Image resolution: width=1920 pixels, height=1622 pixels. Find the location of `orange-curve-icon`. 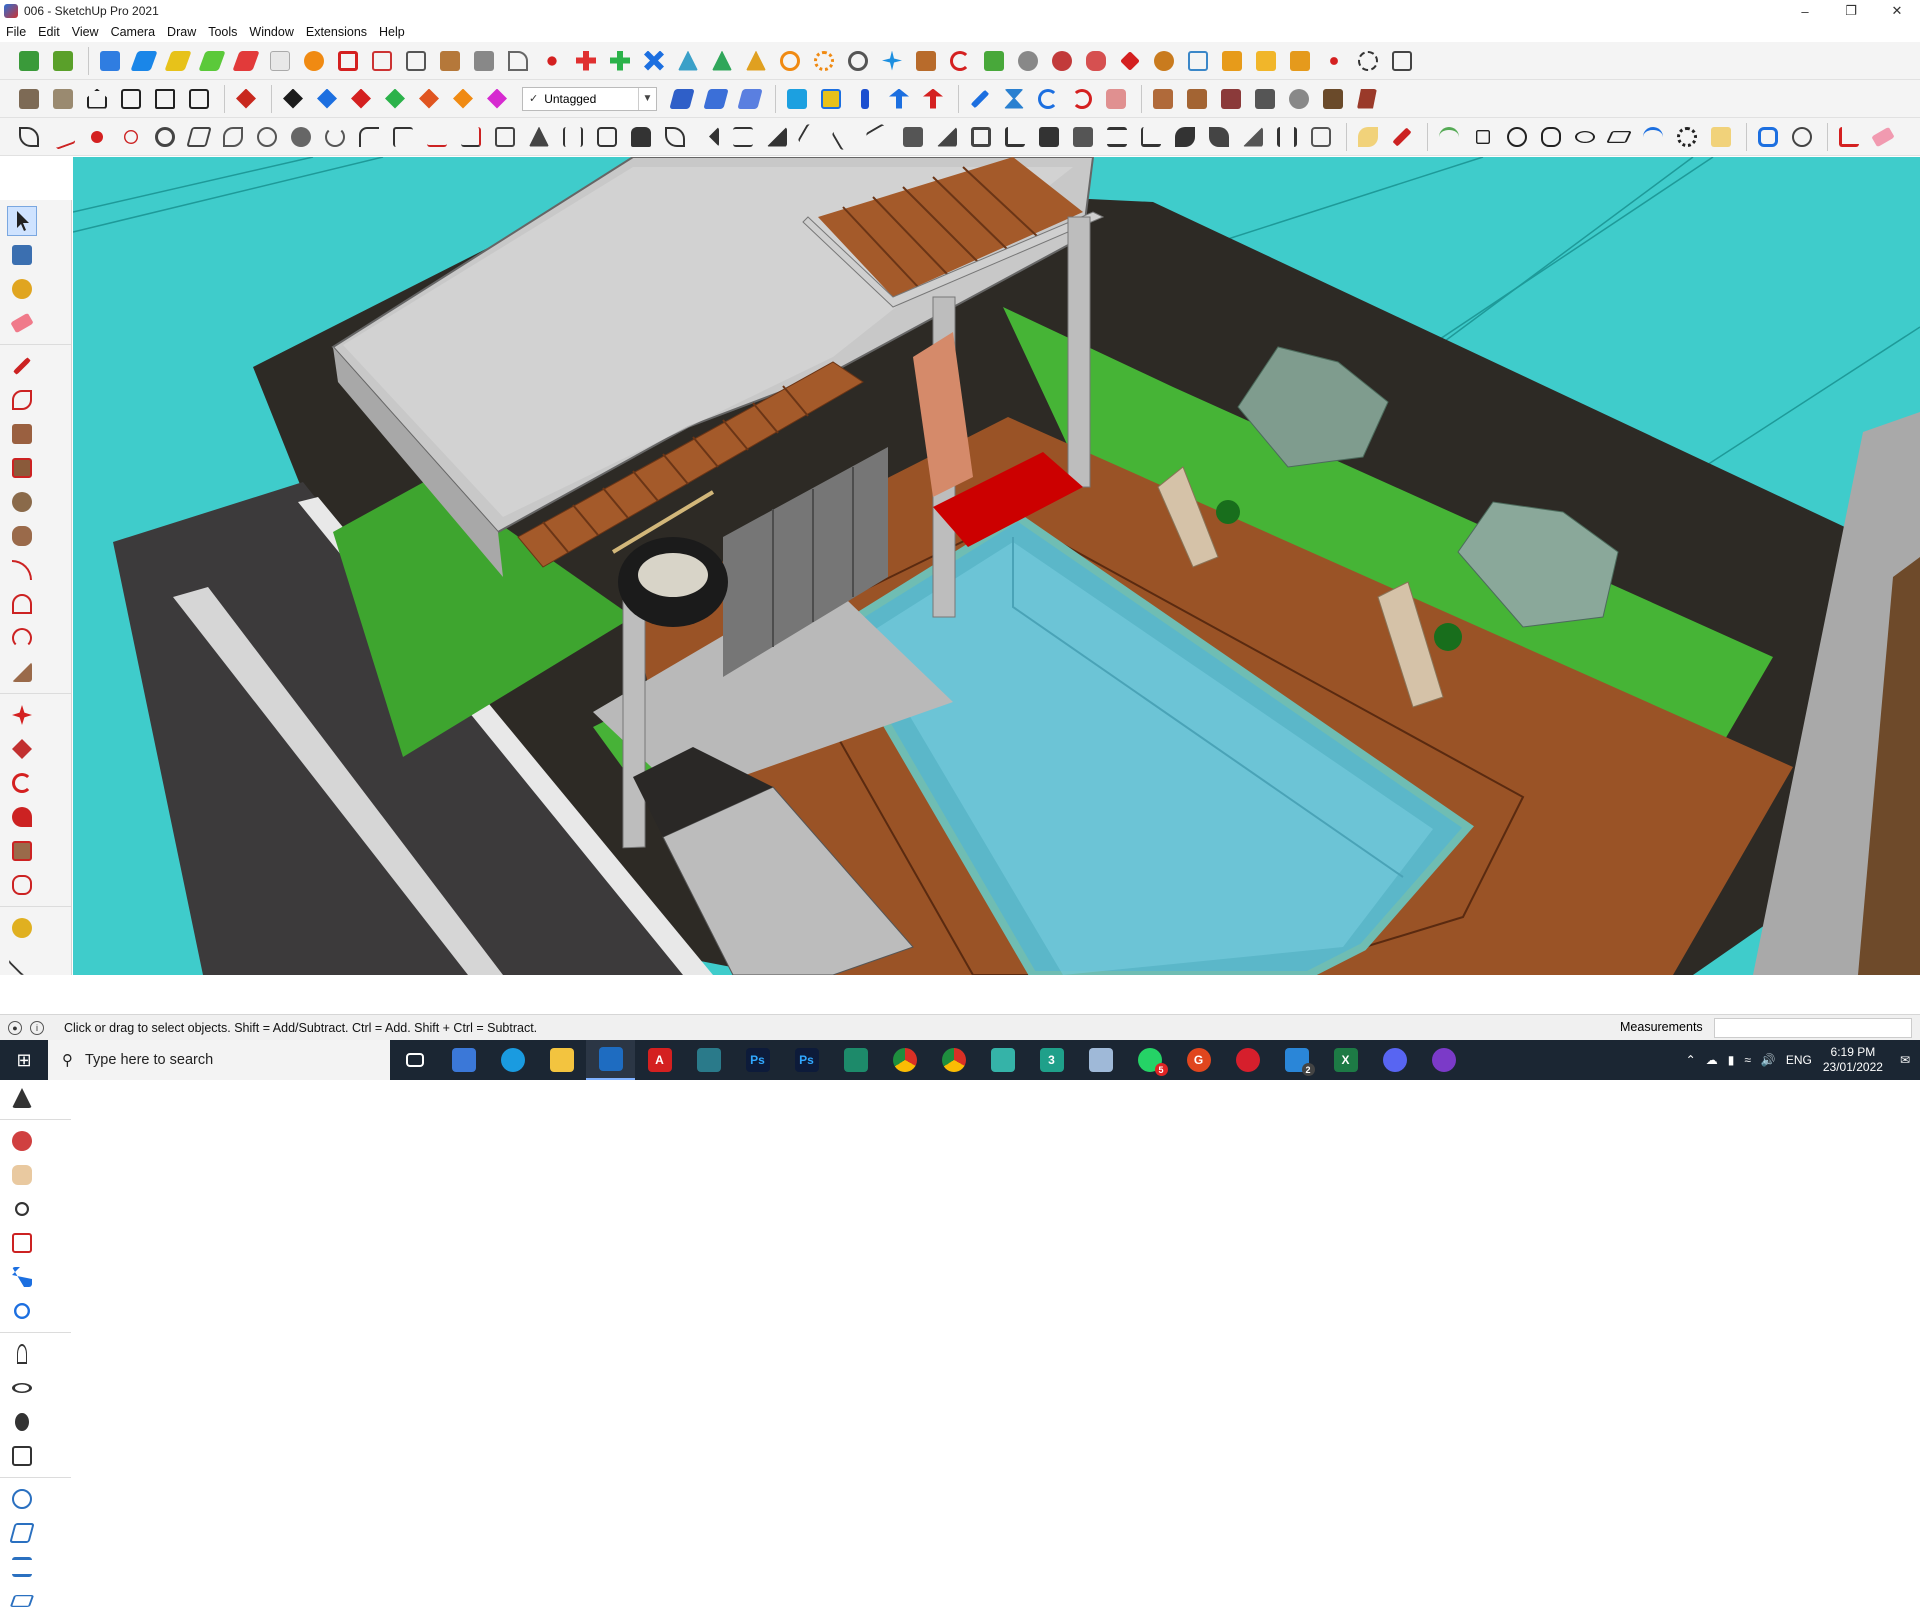

orange-curve-icon is located at coordinates (314, 61).